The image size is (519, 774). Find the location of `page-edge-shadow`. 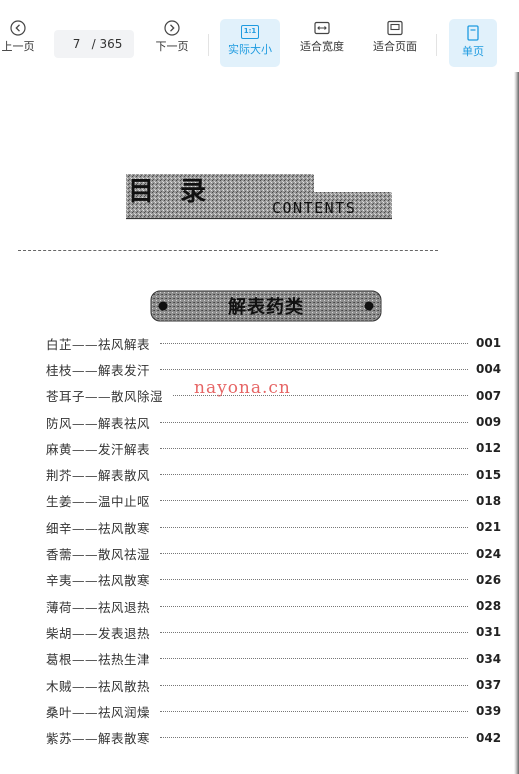

page-edge-shadow is located at coordinates (516, 423).